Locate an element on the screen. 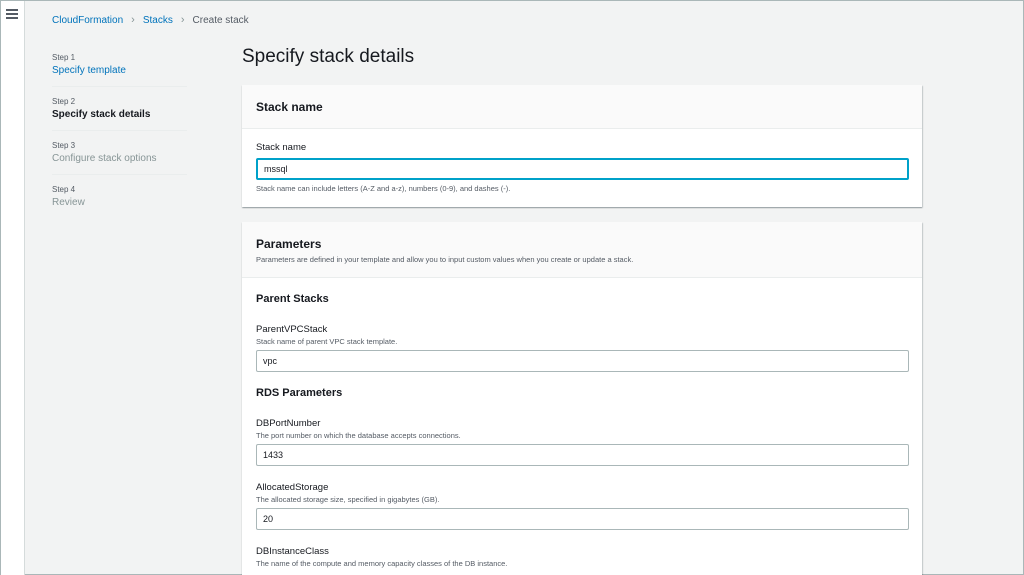  step-number: Step 4 is located at coordinates (64, 189).